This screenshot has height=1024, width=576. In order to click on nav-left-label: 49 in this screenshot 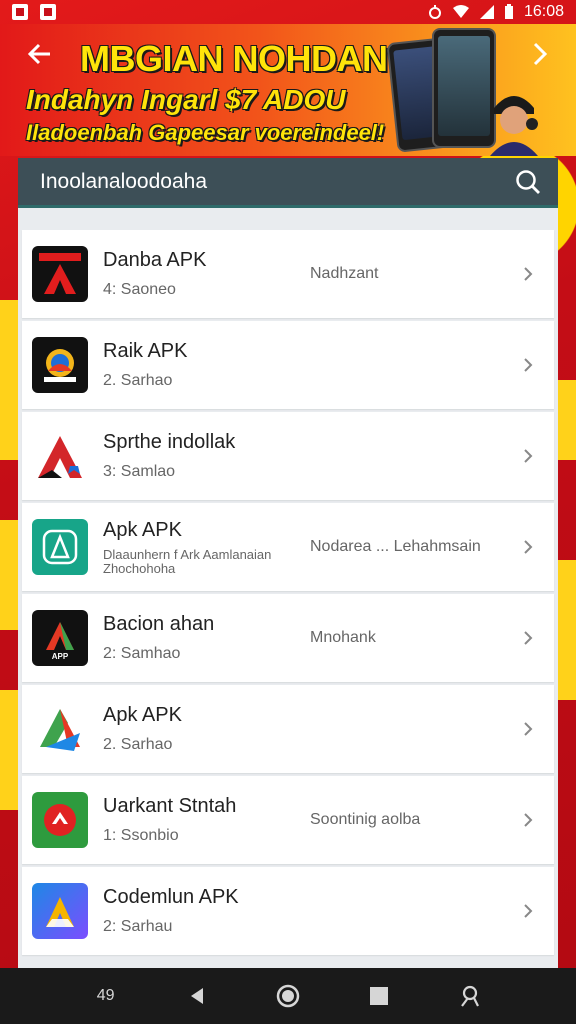, I will do `click(105, 995)`.